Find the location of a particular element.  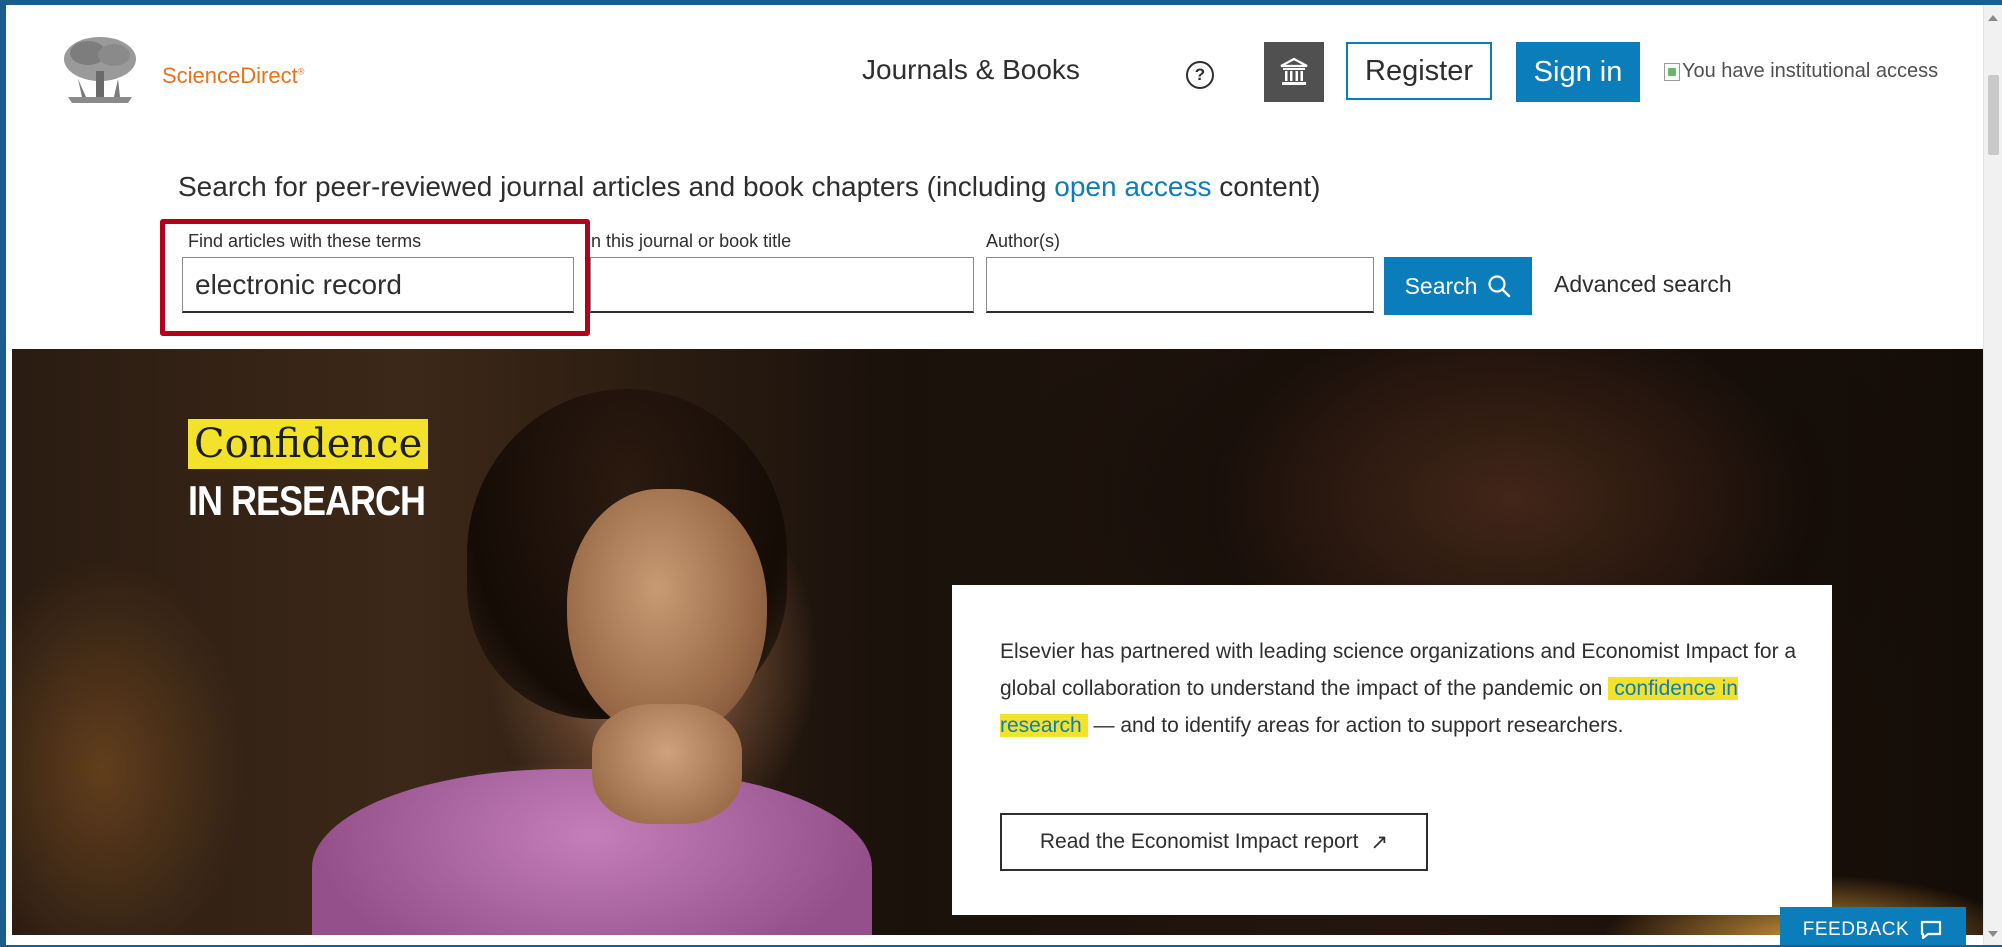

registered-mark: ® is located at coordinates (301, 71).